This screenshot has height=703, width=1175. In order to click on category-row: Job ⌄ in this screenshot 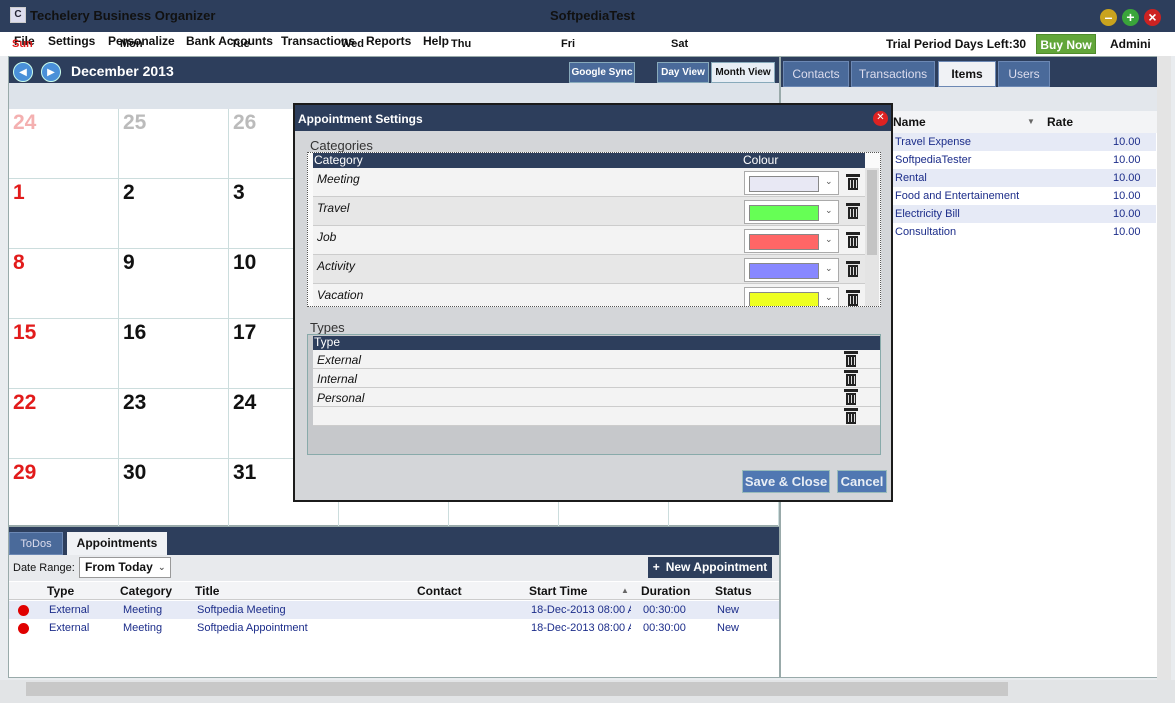, I will do `click(589, 240)`.